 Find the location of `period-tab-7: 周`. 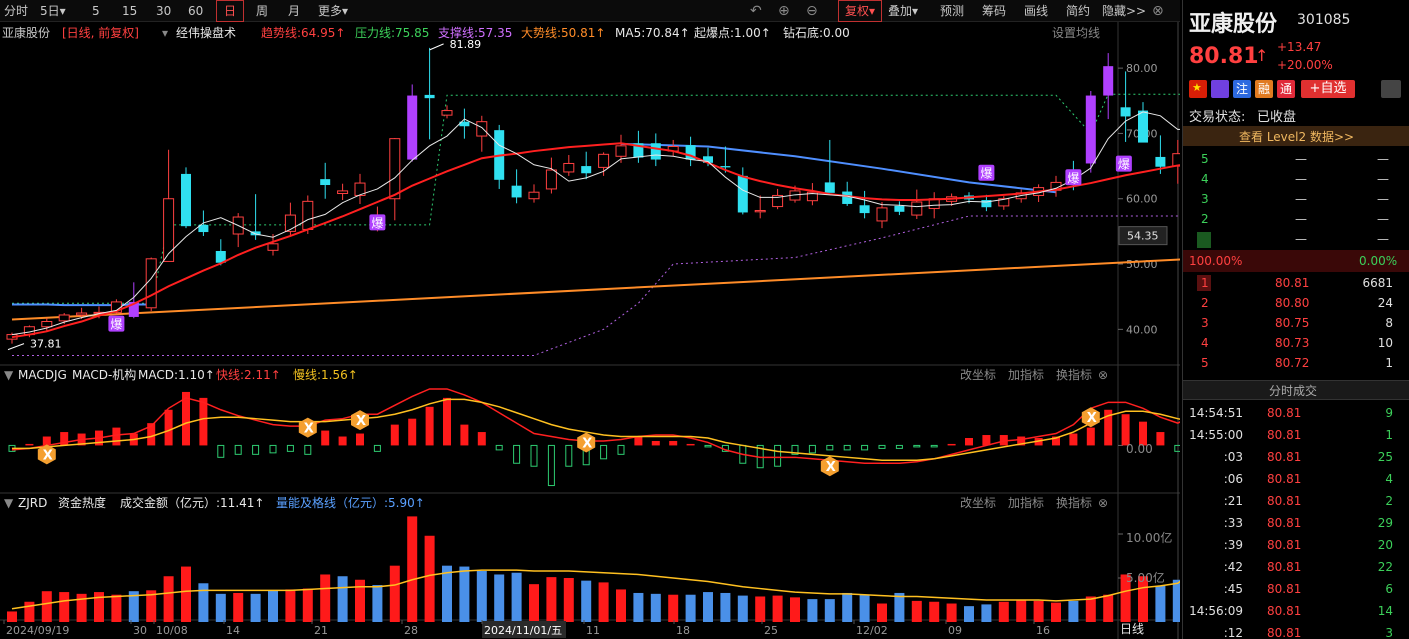

period-tab-7: 周 is located at coordinates (262, 11).